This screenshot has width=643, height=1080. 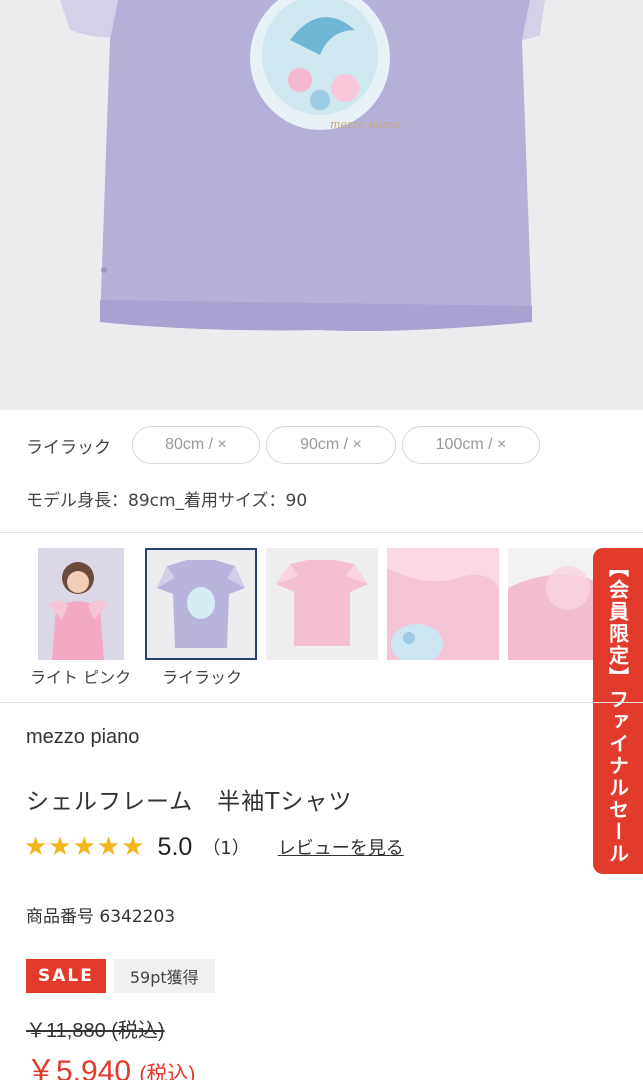 I want to click on lilac-tshirt-icon, so click(x=201, y=604).